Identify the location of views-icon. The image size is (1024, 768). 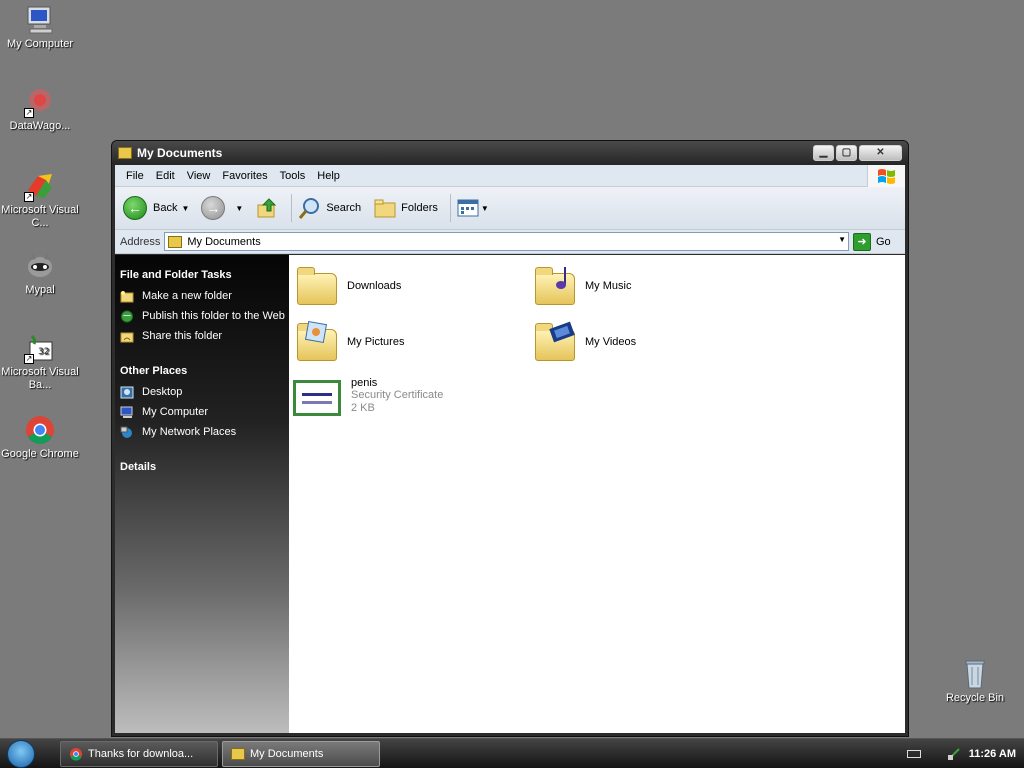
(468, 208).